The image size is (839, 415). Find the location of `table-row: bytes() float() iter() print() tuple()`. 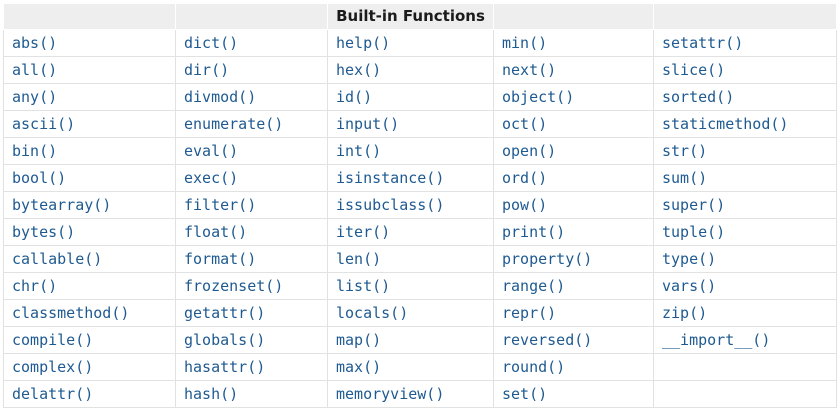

table-row: bytes() float() iter() print() tuple() is located at coordinates (420, 232).